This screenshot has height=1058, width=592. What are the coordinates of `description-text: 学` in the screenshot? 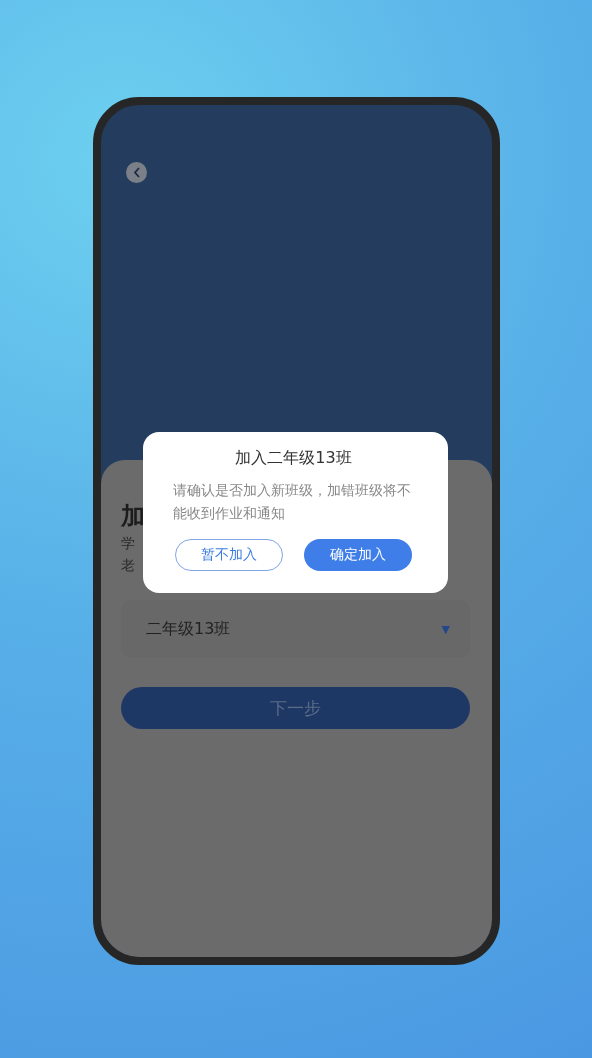 It's located at (128, 543).